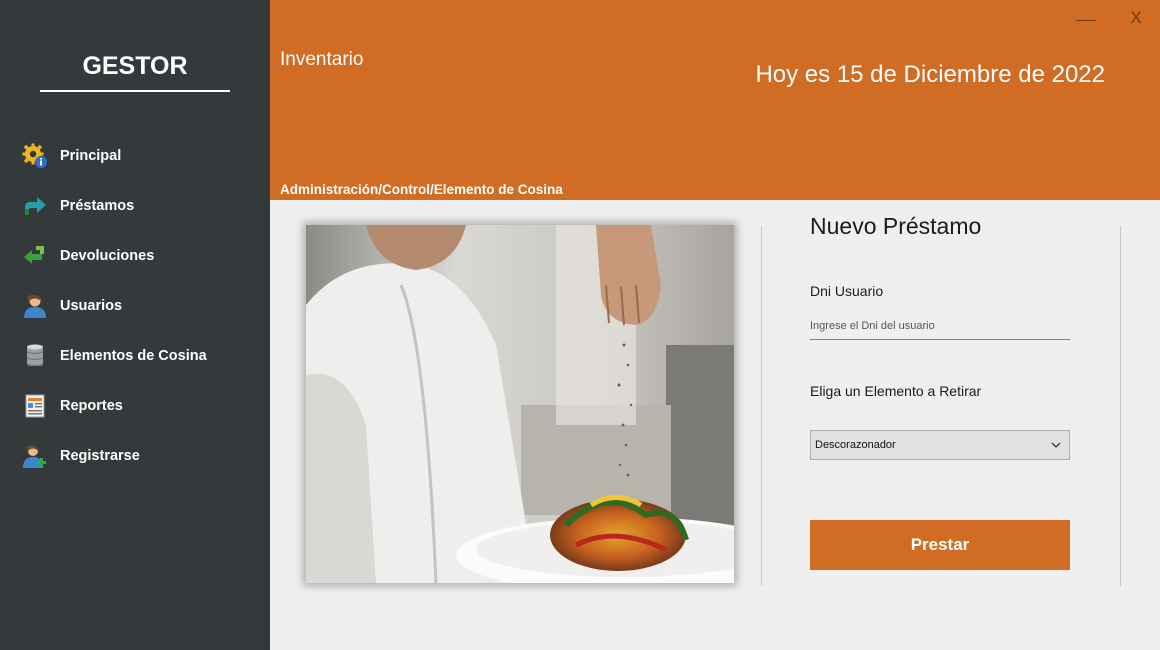 Image resolution: width=1160 pixels, height=650 pixels. What do you see at coordinates (847, 291) in the screenshot?
I see `dni-label: Dni Usuario` at bounding box center [847, 291].